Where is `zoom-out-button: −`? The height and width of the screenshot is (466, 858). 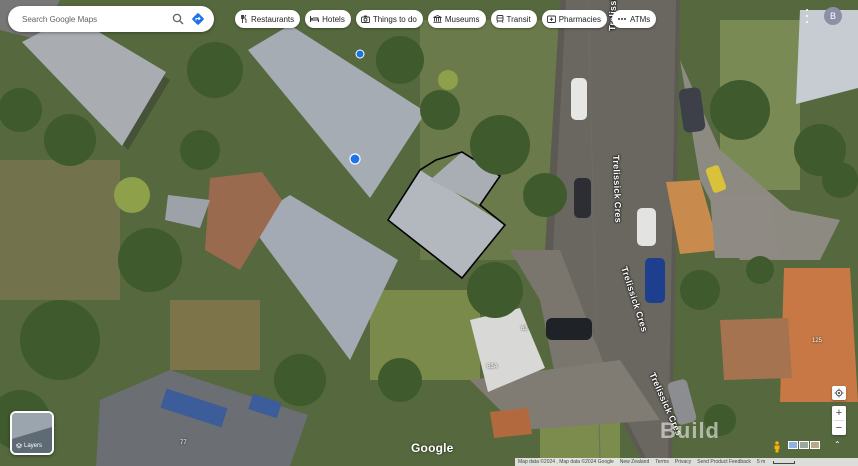
zoom-out-button: − is located at coordinates (839, 428).